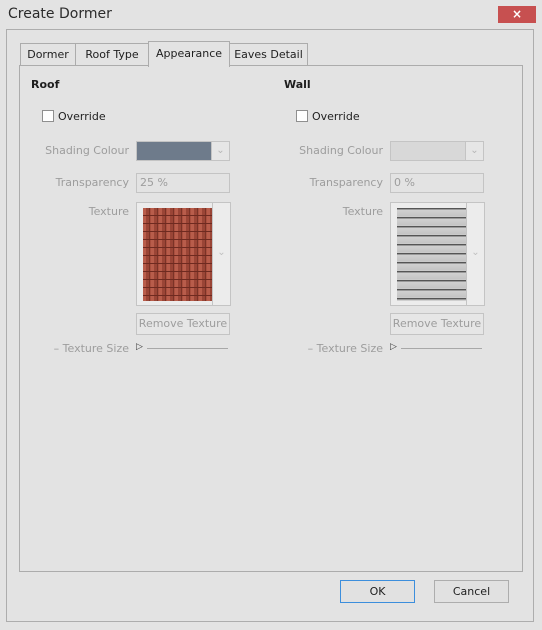  Describe the element at coordinates (393, 347) in the screenshot. I see `wall-texture-size-slider-thumb: ▷` at that location.